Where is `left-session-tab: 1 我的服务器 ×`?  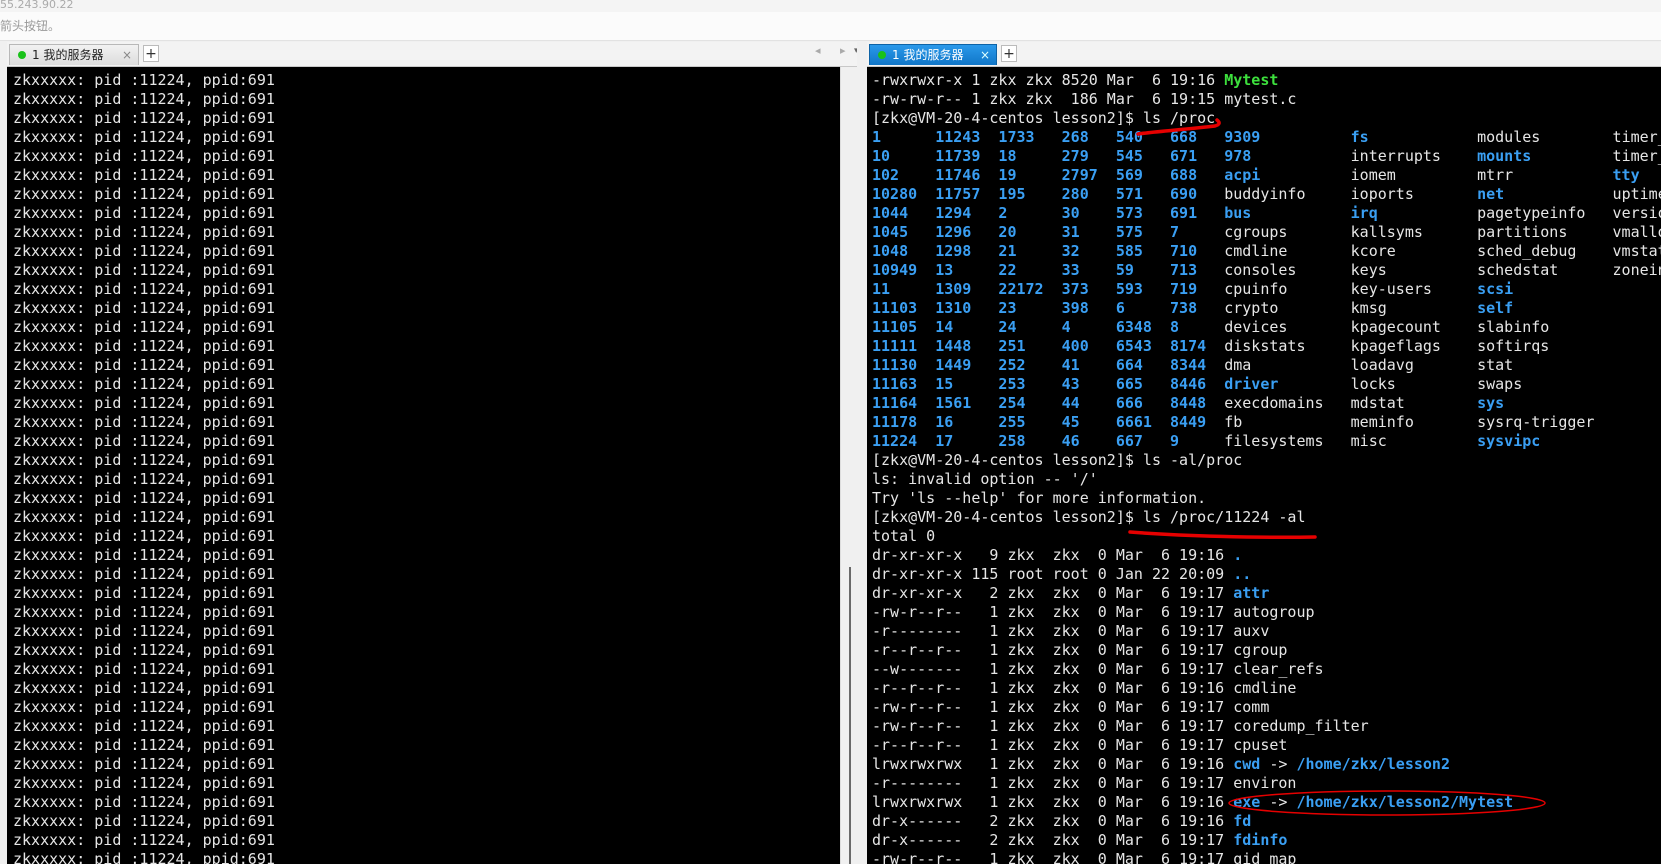 left-session-tab: 1 我的服务器 × is located at coordinates (74, 54).